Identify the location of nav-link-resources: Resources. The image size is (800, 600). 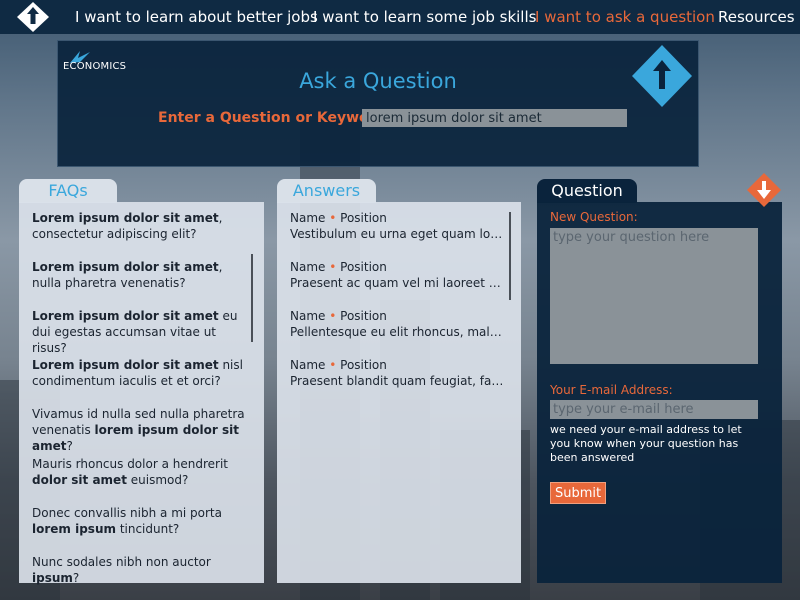
(756, 17).